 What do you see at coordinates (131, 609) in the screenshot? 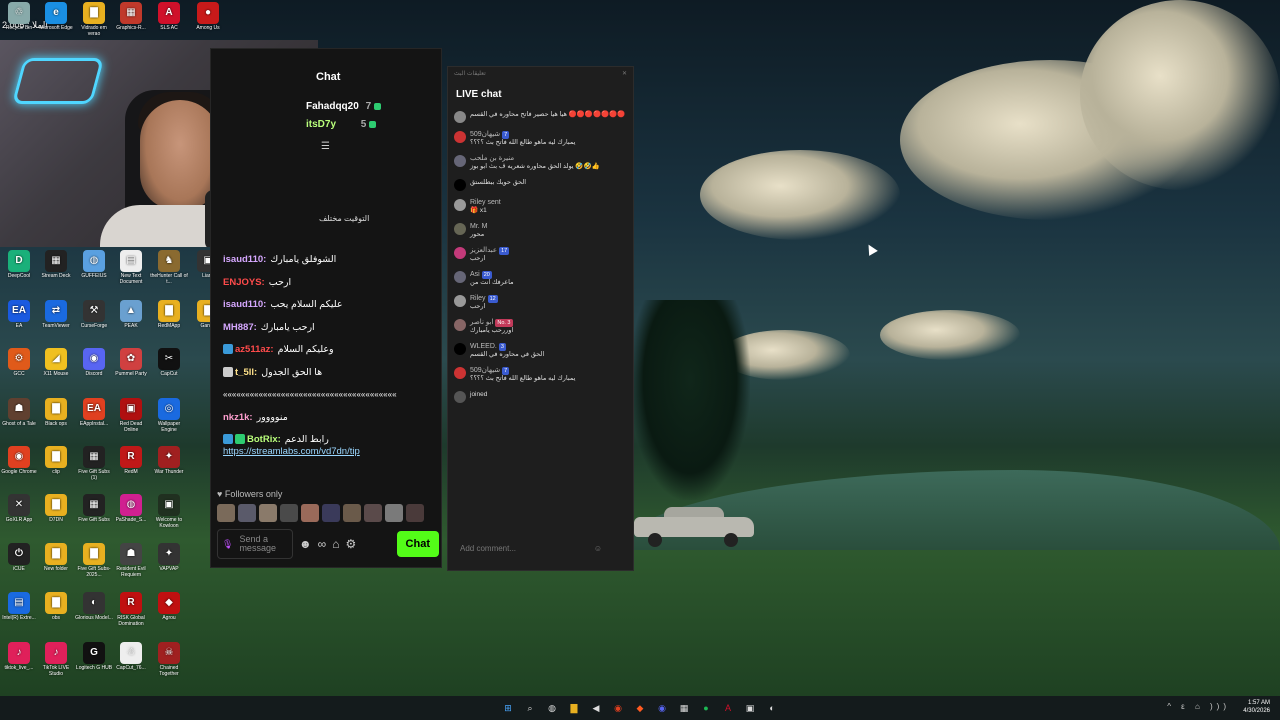
I see `desktop-icon: R RISK Global Domination` at bounding box center [131, 609].